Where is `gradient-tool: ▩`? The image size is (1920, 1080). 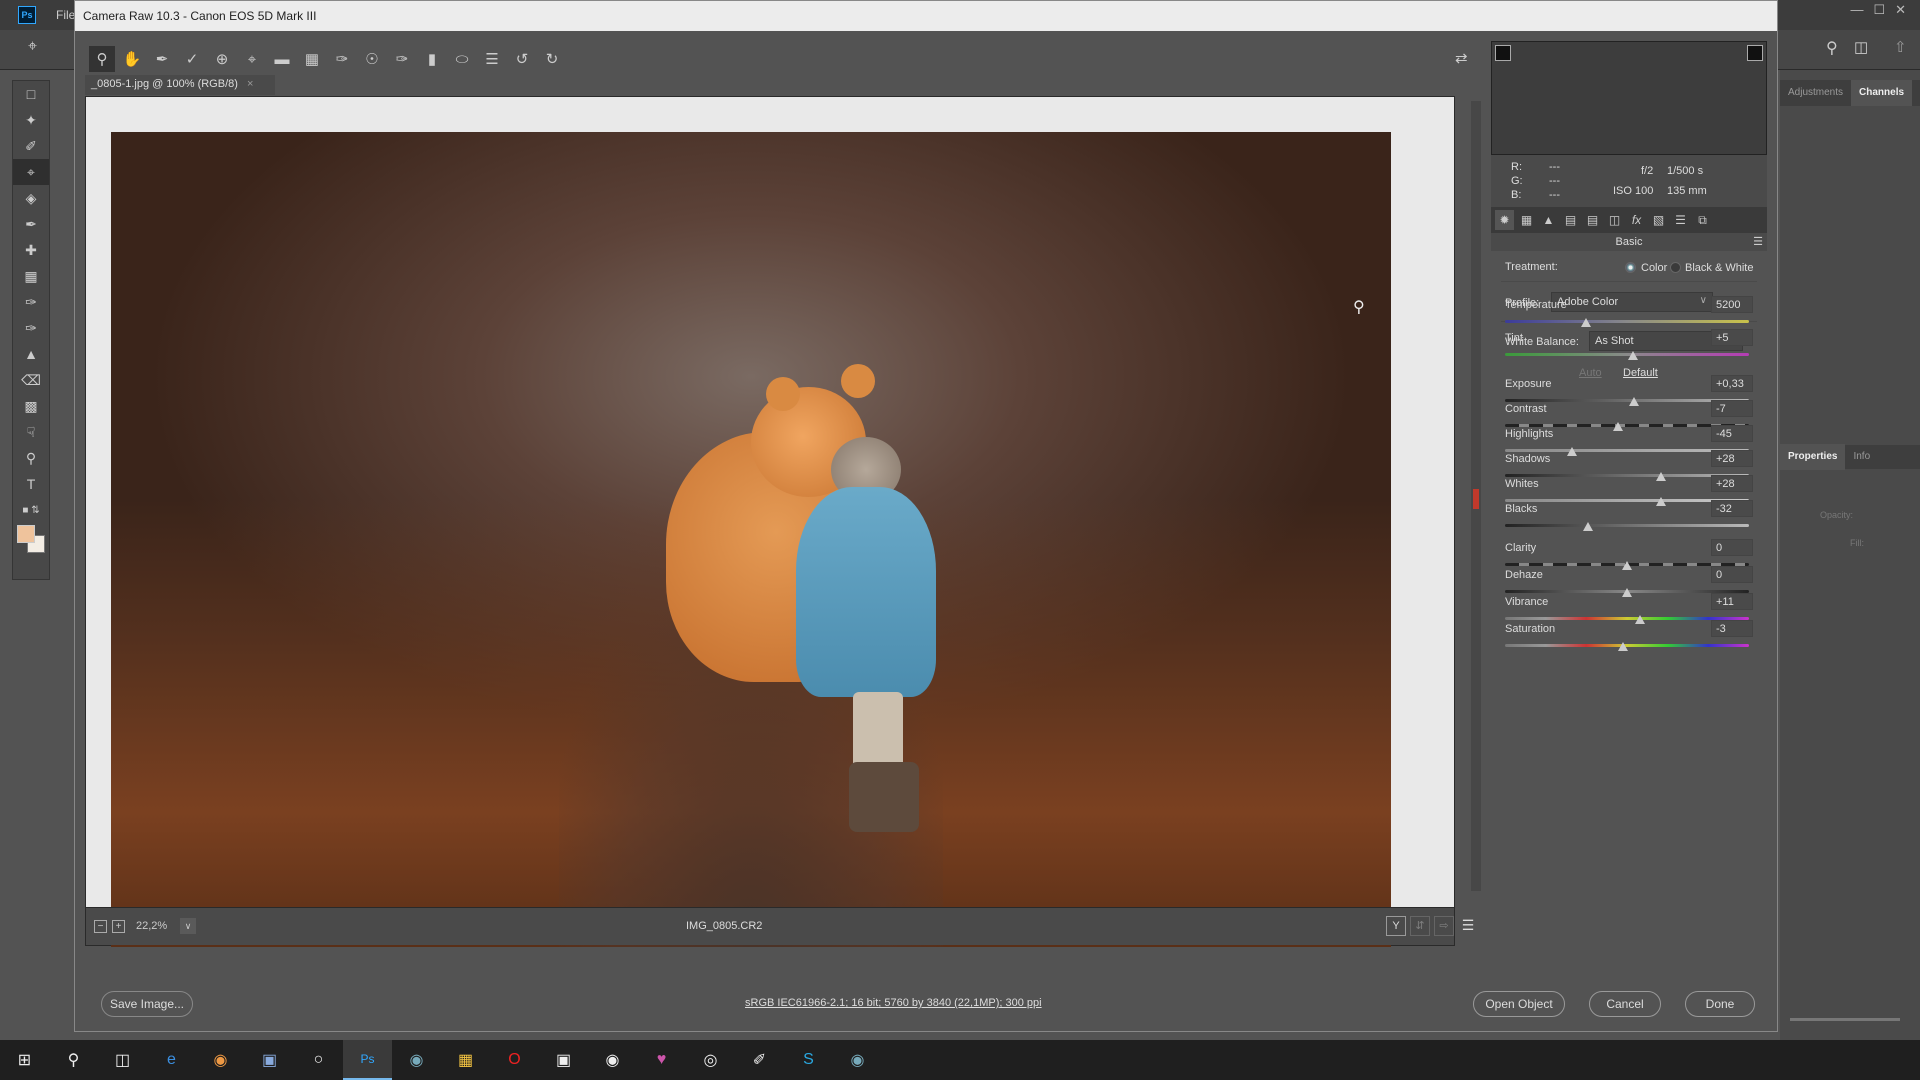
gradient-tool: ▩ is located at coordinates (31, 406).